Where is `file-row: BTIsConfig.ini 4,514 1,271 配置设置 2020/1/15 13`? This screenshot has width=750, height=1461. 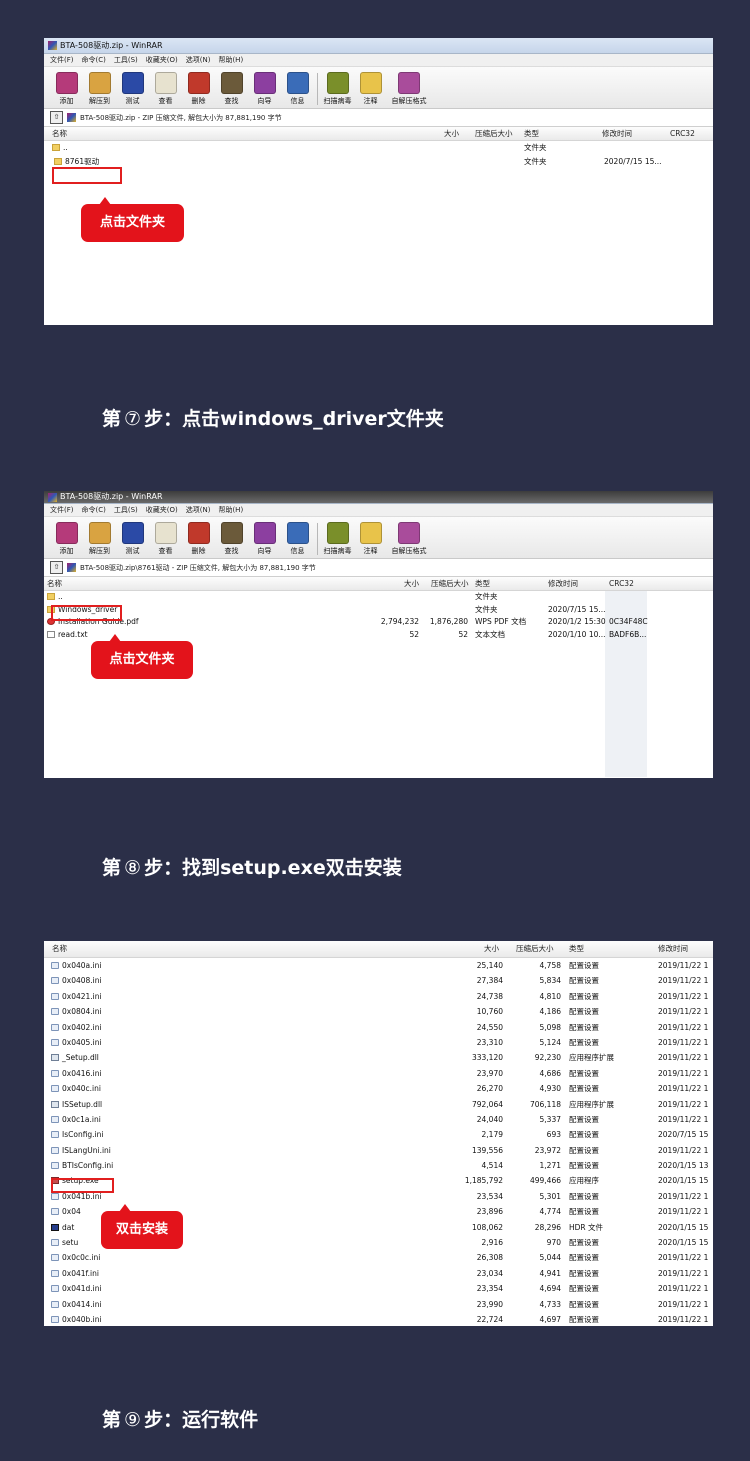
file-row: BTIsConfig.ini 4,514 1,271 配置设置 2020/1/15 13 is located at coordinates (378, 1165).